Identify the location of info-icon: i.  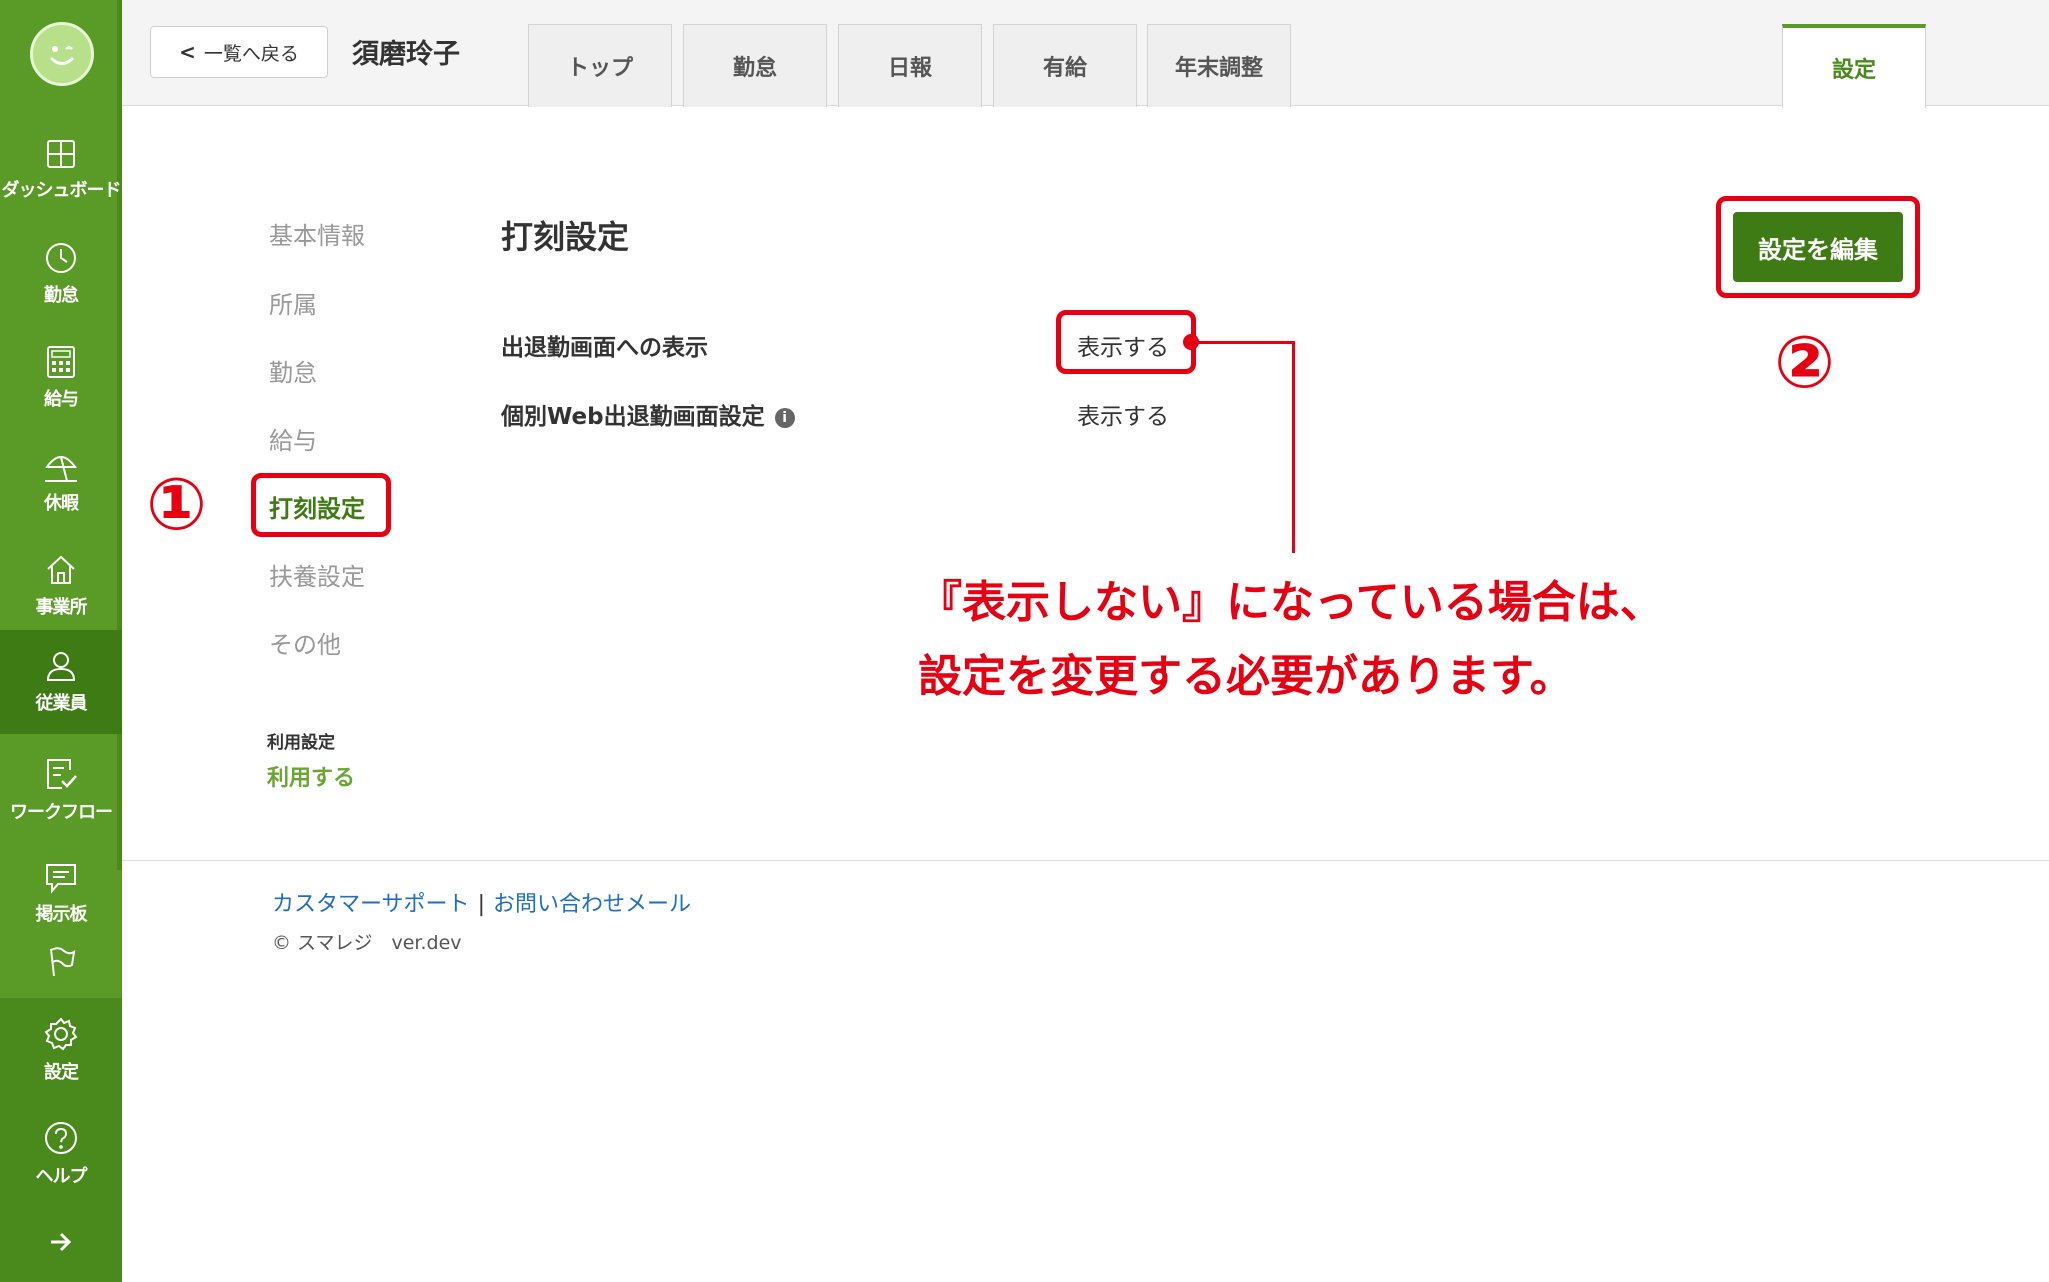
(784, 417).